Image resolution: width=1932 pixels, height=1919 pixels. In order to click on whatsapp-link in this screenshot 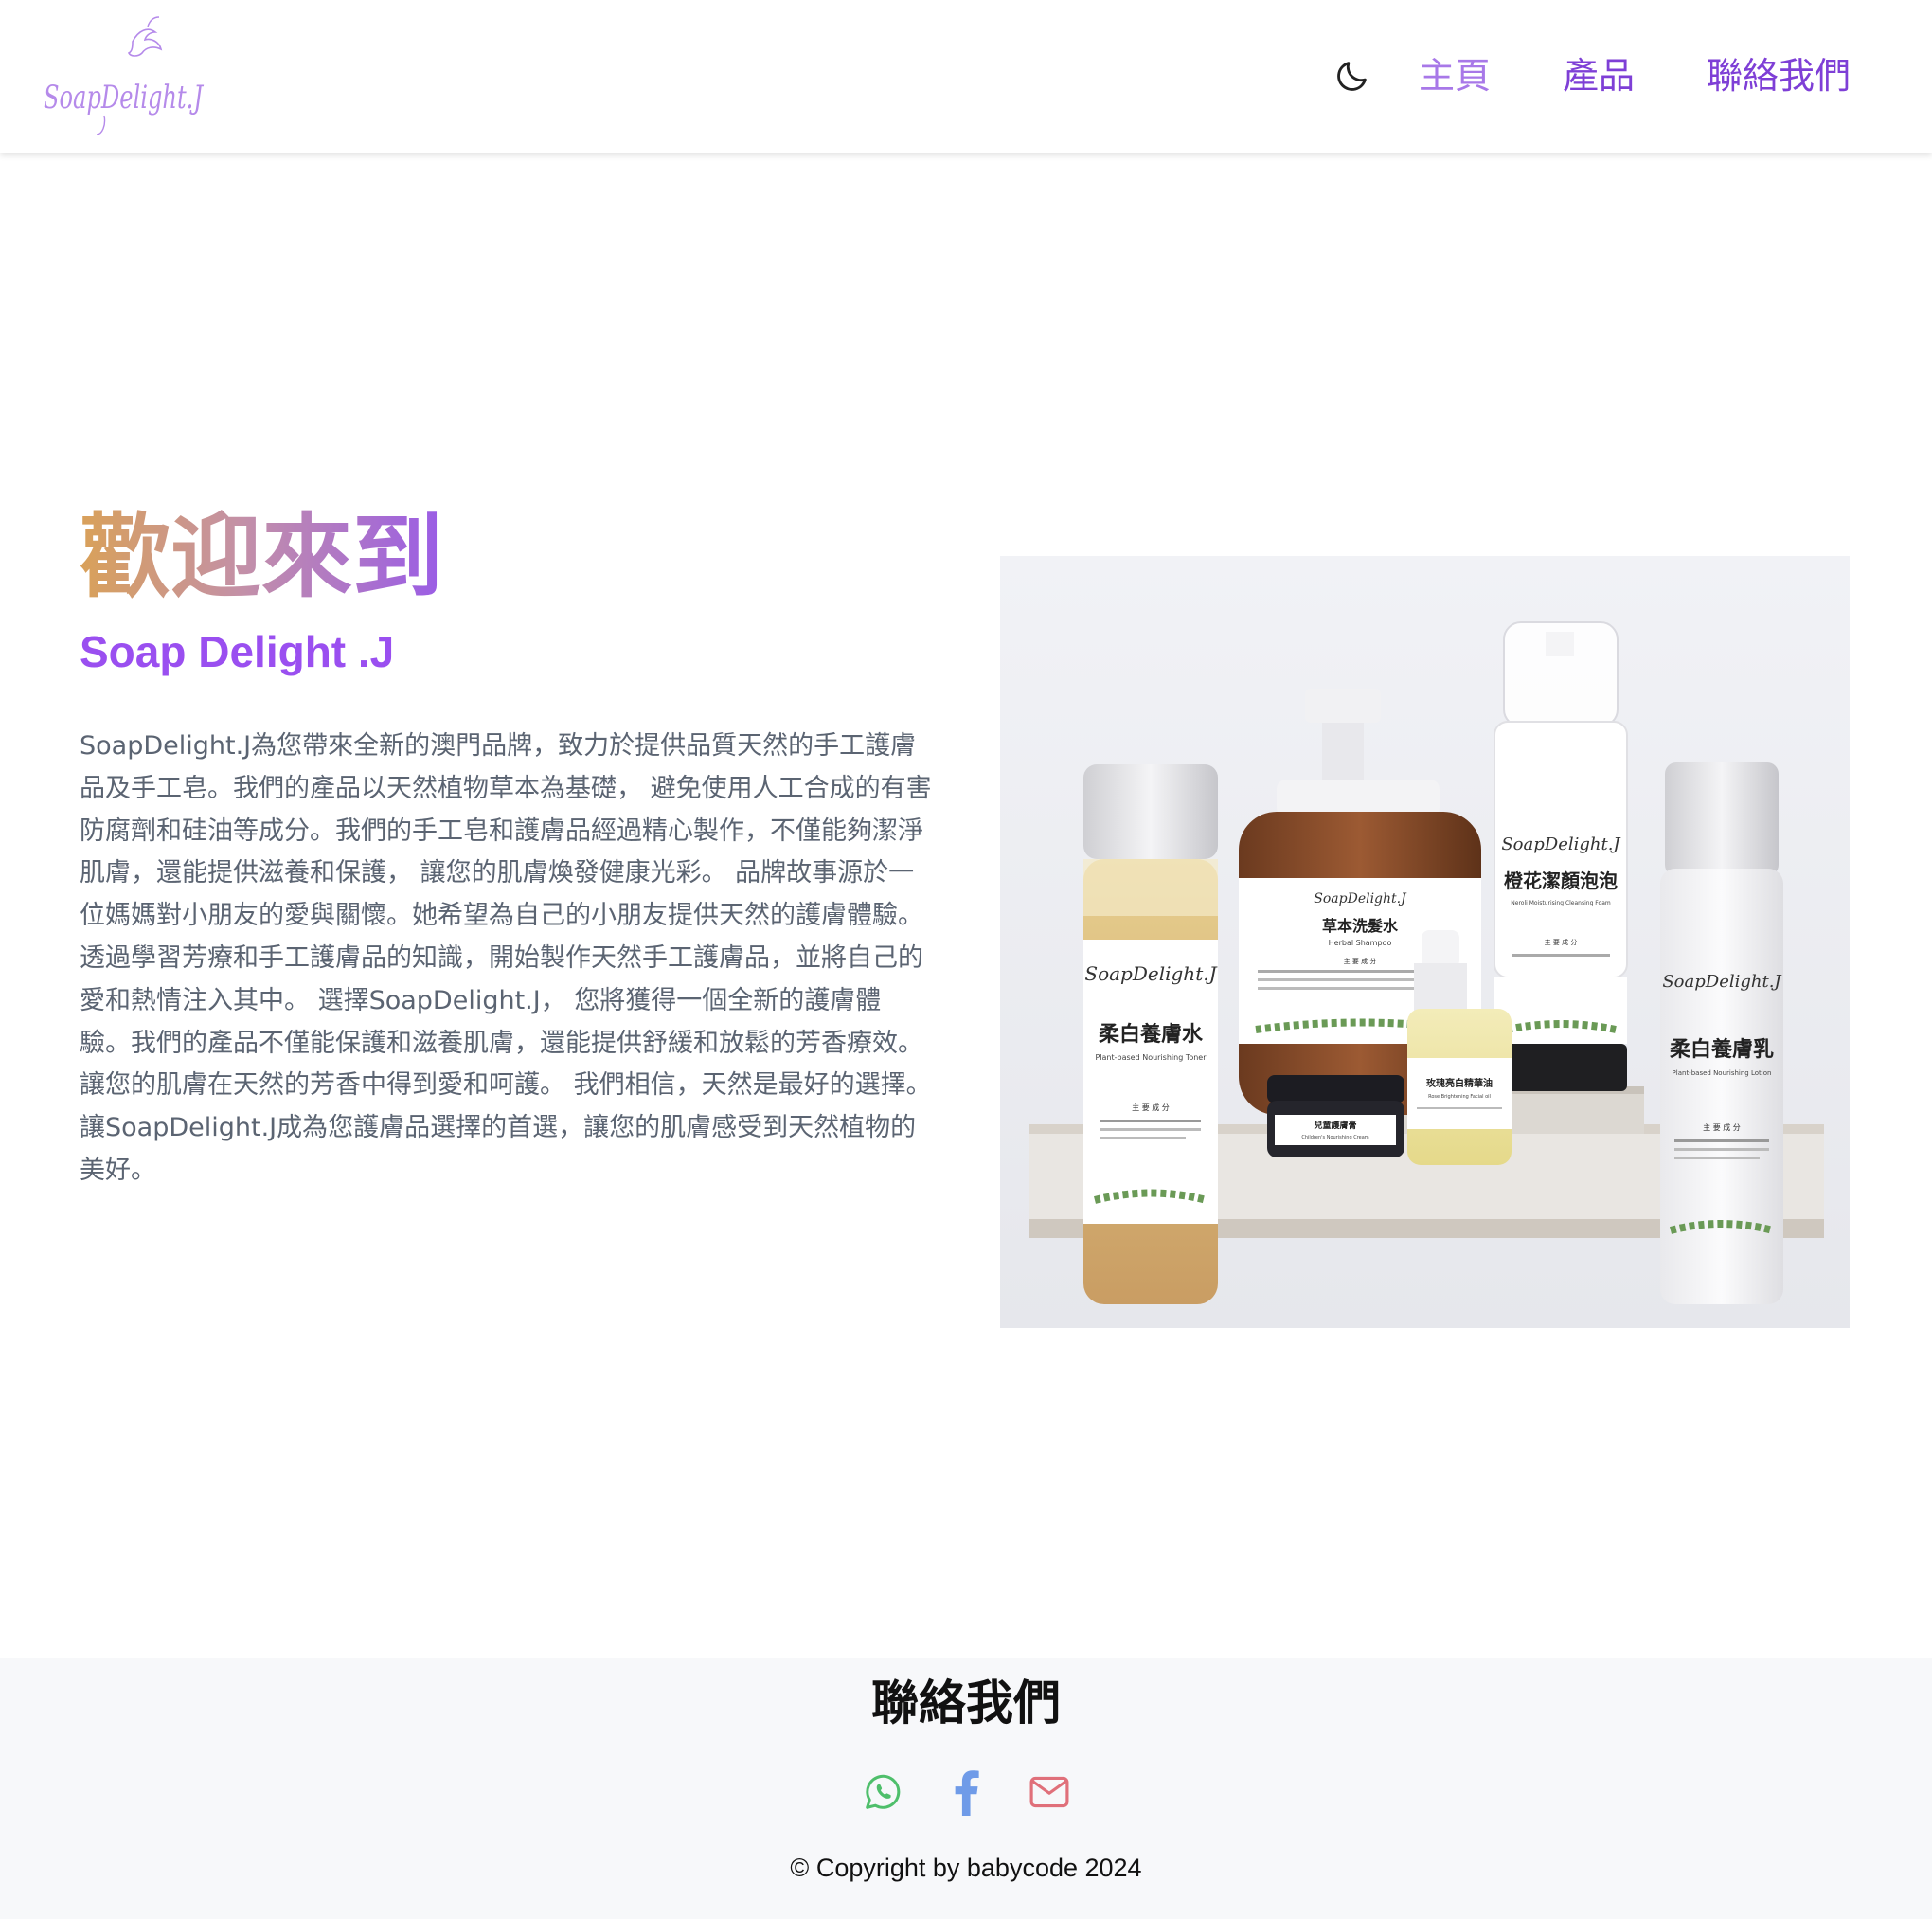, I will do `click(882, 1792)`.